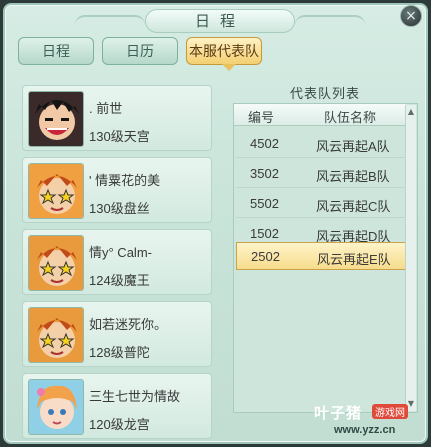 Image resolution: width=431 pixels, height=447 pixels. I want to click on team-code: 3502, so click(264, 173).